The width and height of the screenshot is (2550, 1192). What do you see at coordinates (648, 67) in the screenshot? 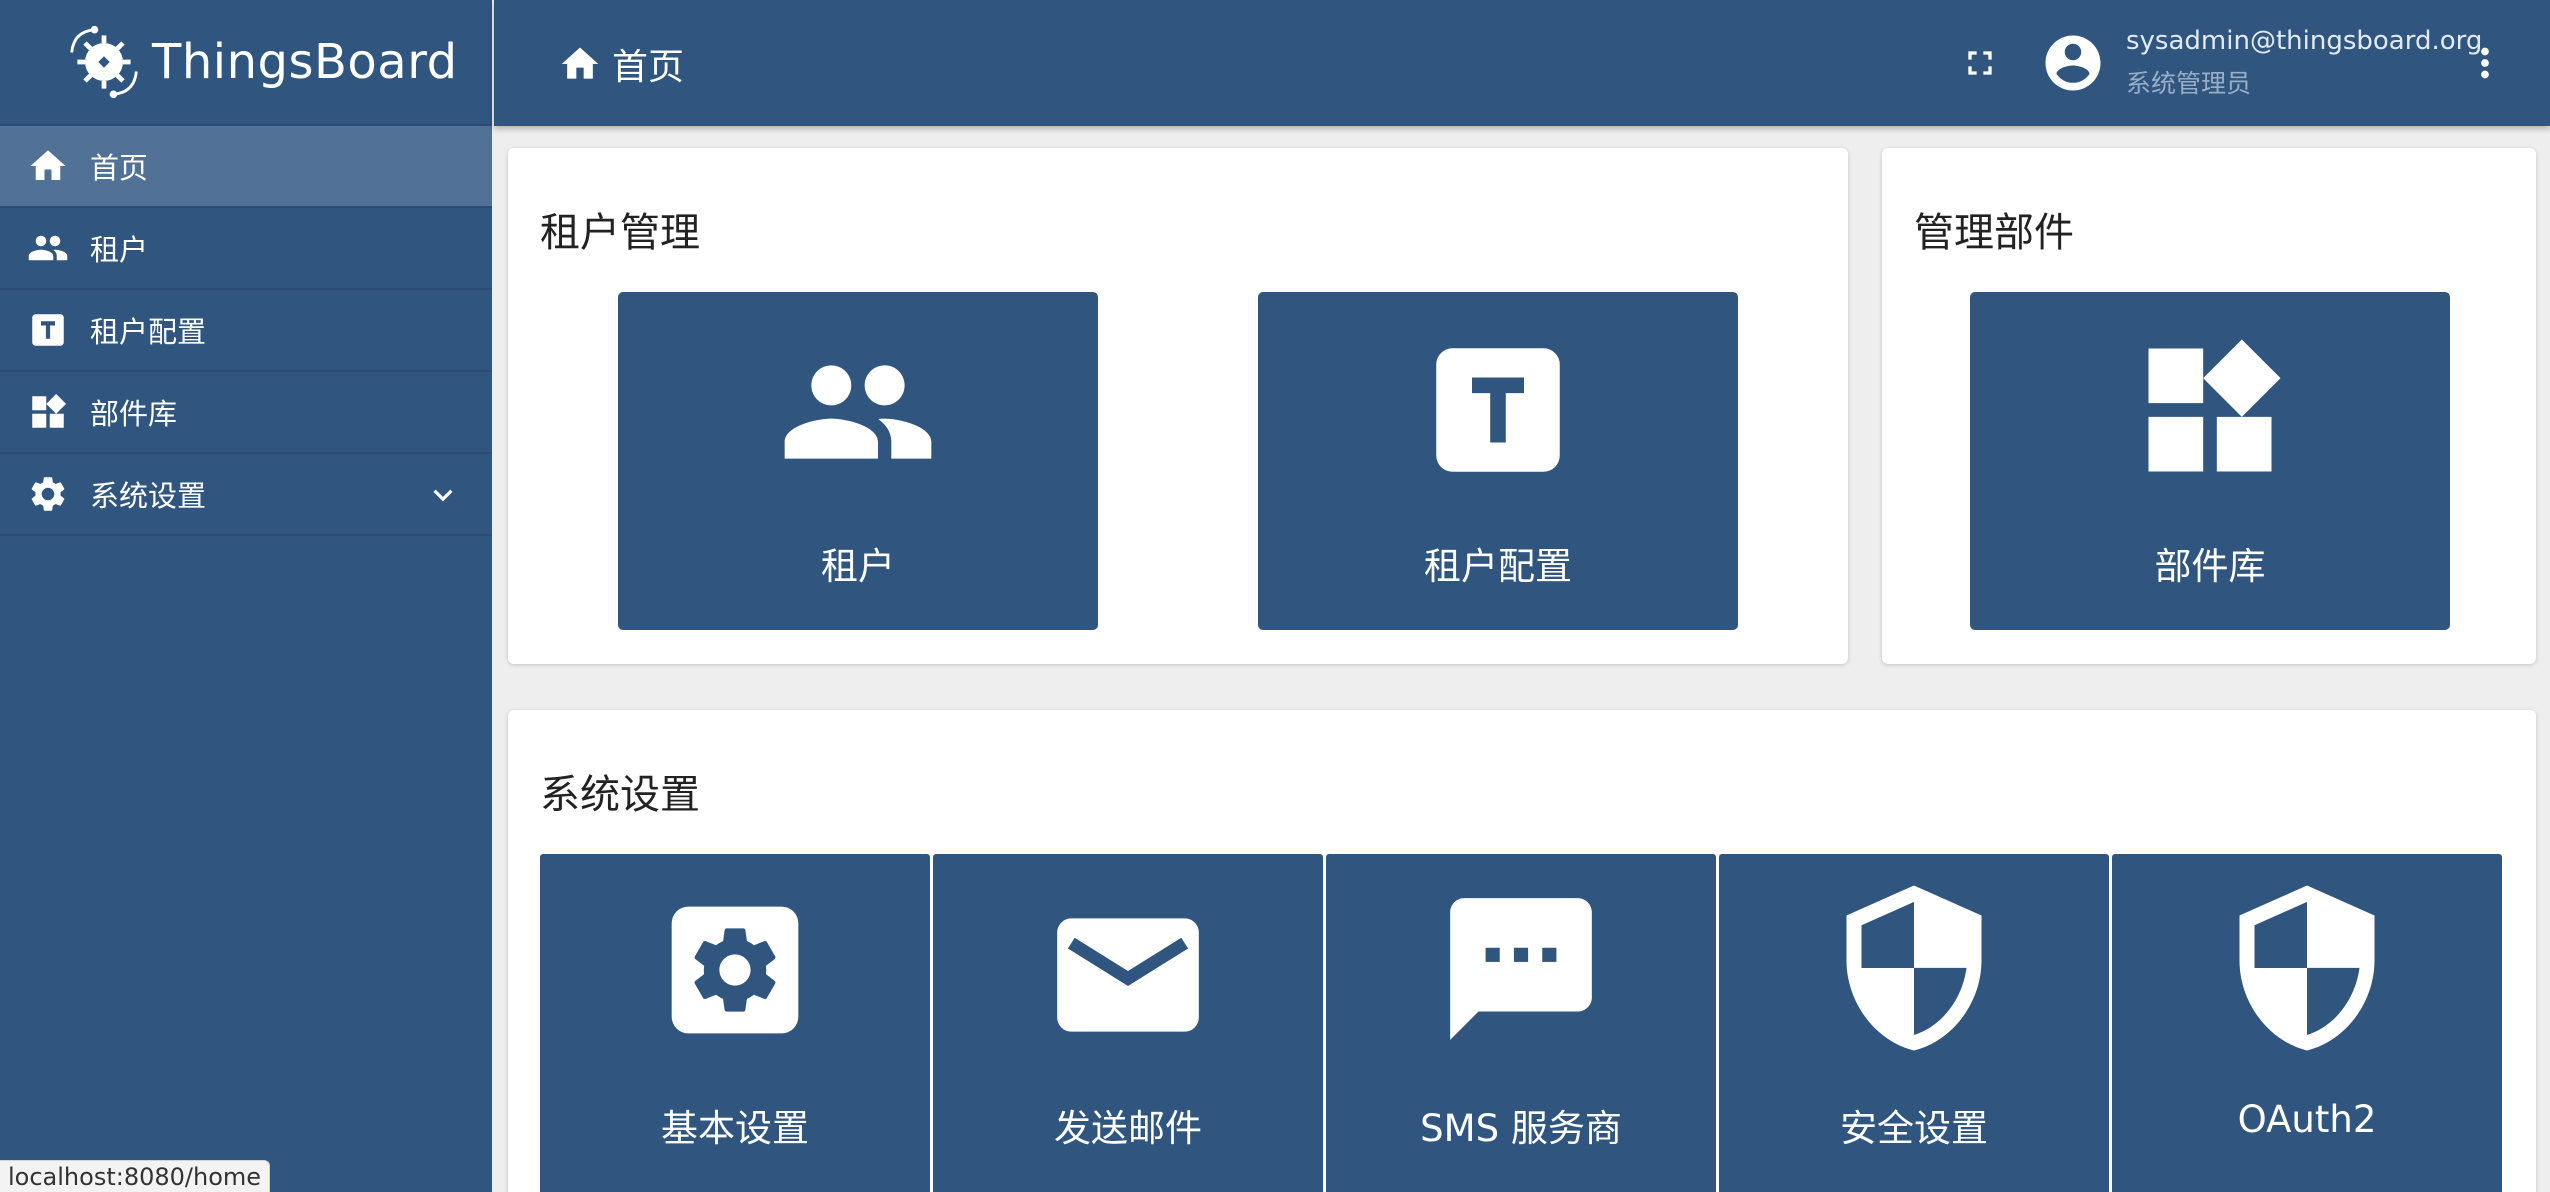
I see `breadcrumb-label: 首页` at bounding box center [648, 67].